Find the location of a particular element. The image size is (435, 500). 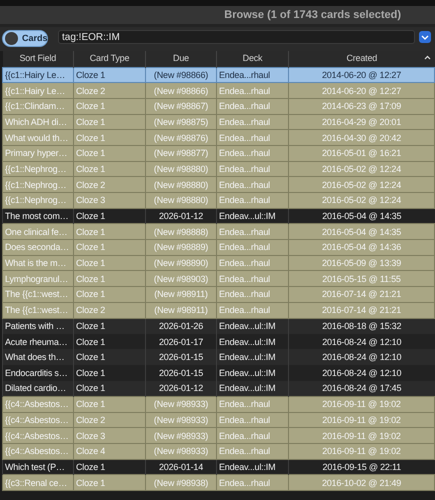

column-header: Deck is located at coordinates (252, 59).